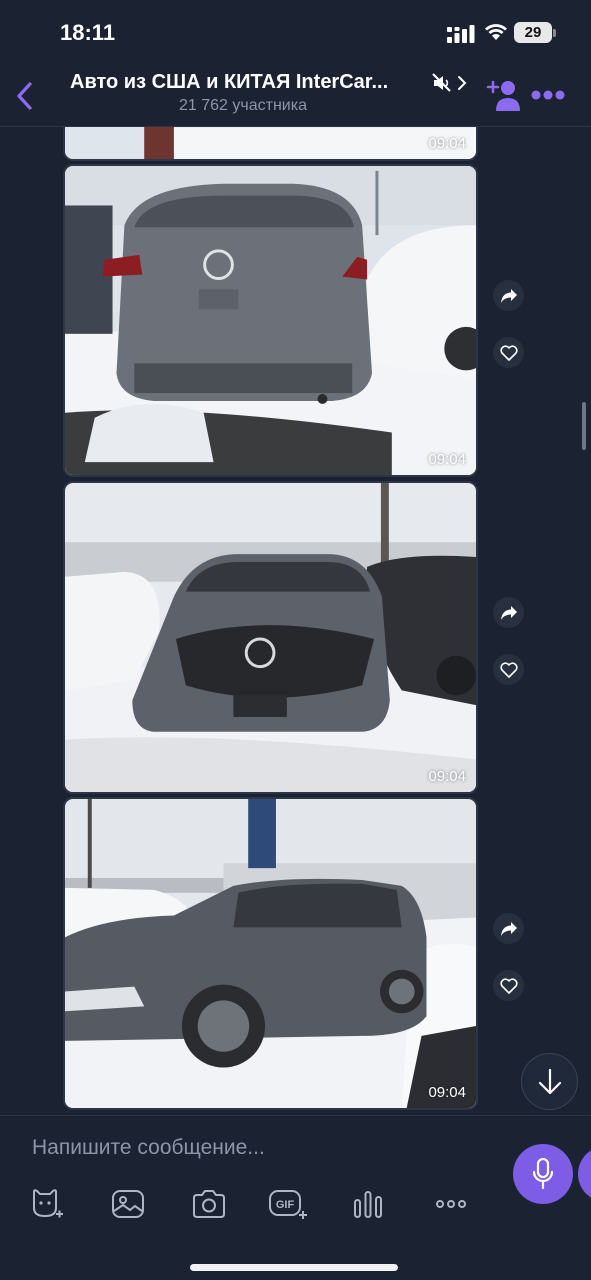  Describe the element at coordinates (243, 105) in the screenshot. I see `chat-subtitle: 21 762 участника` at that location.